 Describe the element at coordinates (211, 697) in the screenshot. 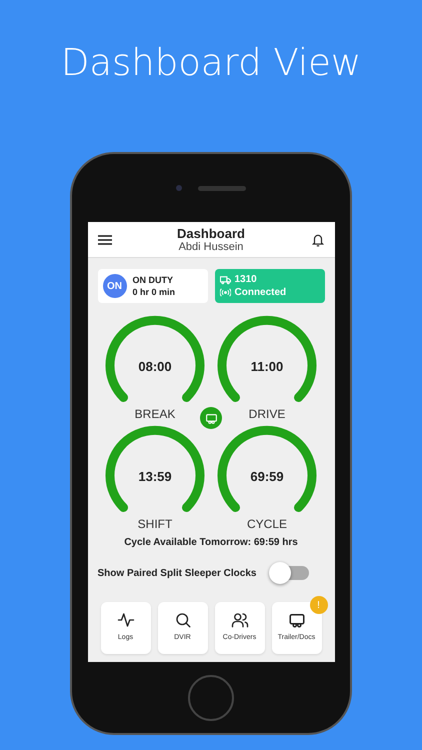

I see `home-button` at that location.